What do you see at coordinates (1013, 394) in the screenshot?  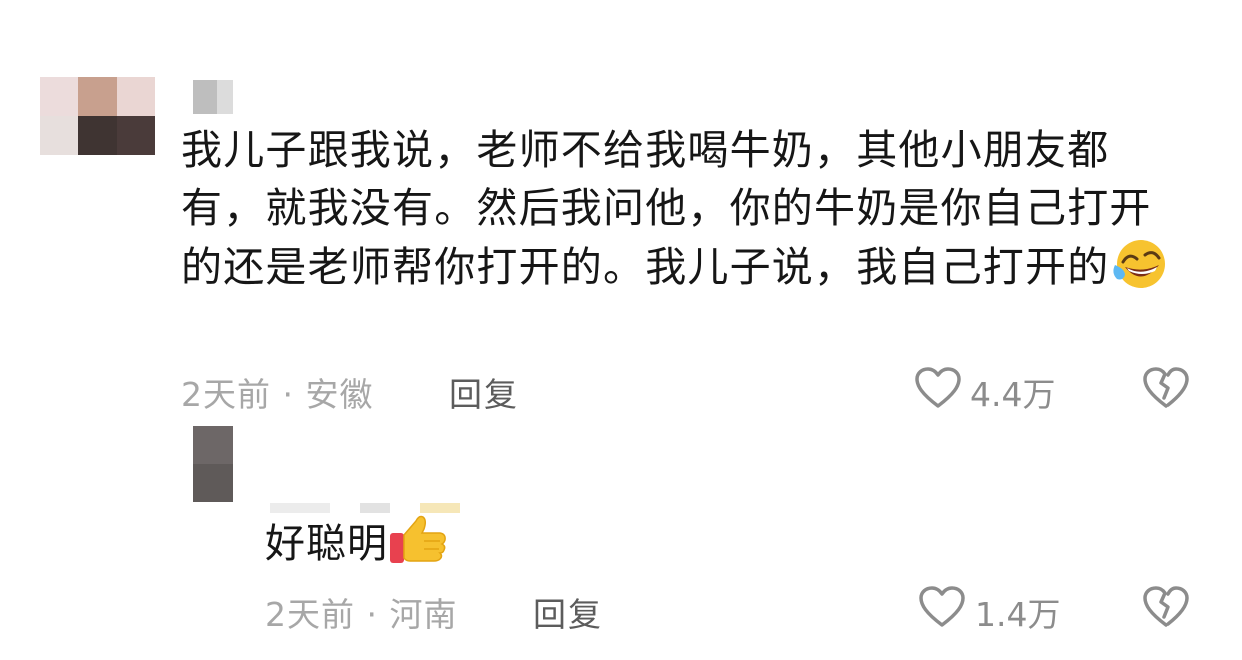 I see `comment-like-count: 4.4万` at bounding box center [1013, 394].